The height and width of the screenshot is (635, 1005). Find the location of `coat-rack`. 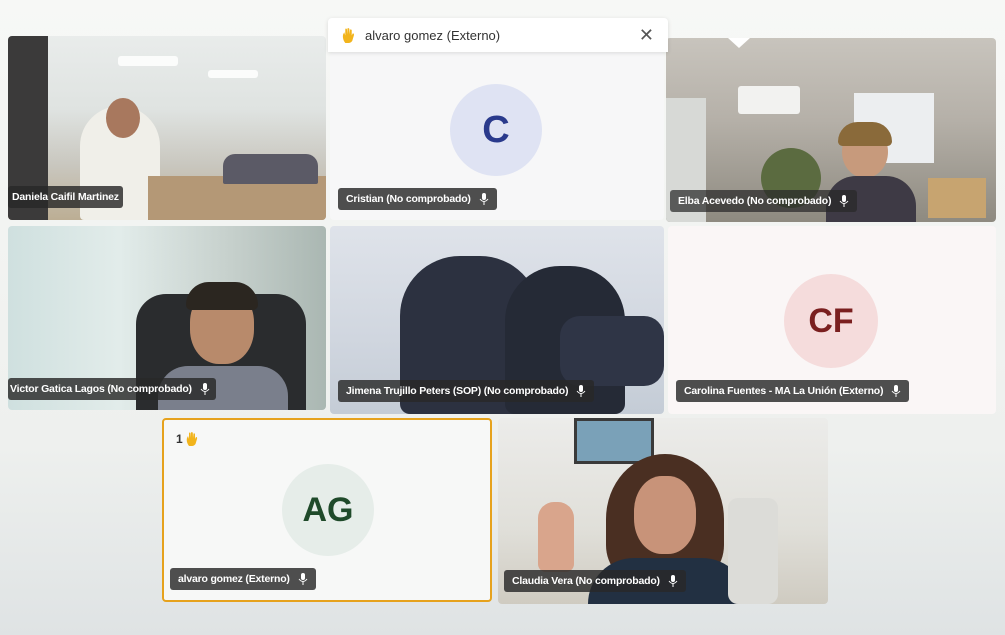

coat-rack is located at coordinates (753, 551).